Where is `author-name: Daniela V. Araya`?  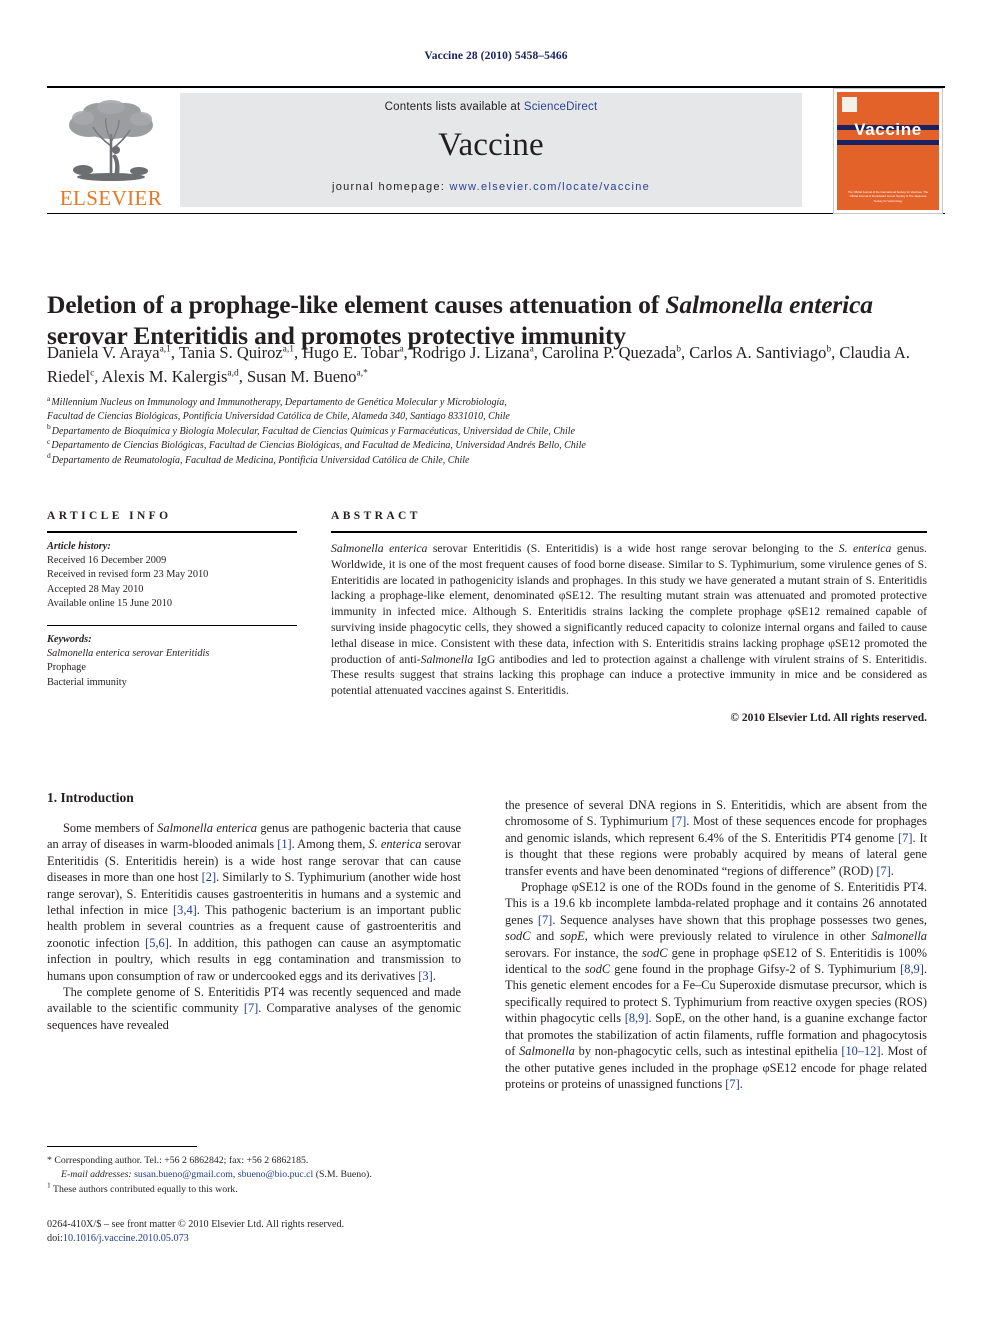
author-name: Daniela V. Araya is located at coordinates (103, 352).